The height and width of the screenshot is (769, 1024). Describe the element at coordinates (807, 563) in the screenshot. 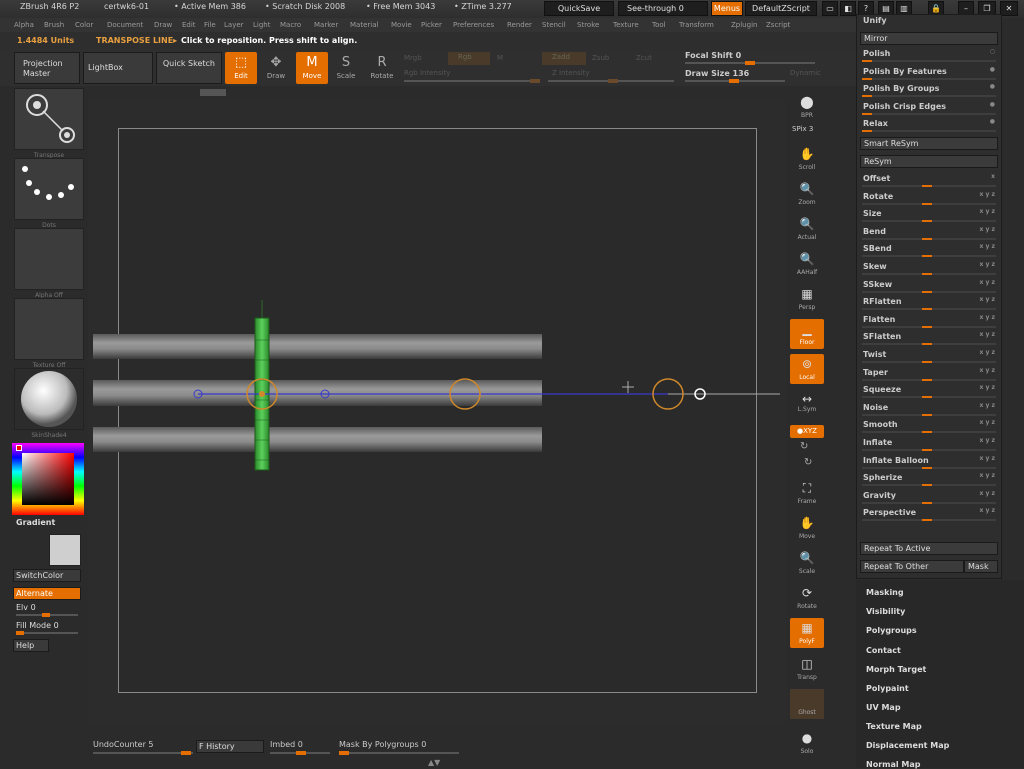

I see `scale-view-button: 🔍 Scale` at that location.